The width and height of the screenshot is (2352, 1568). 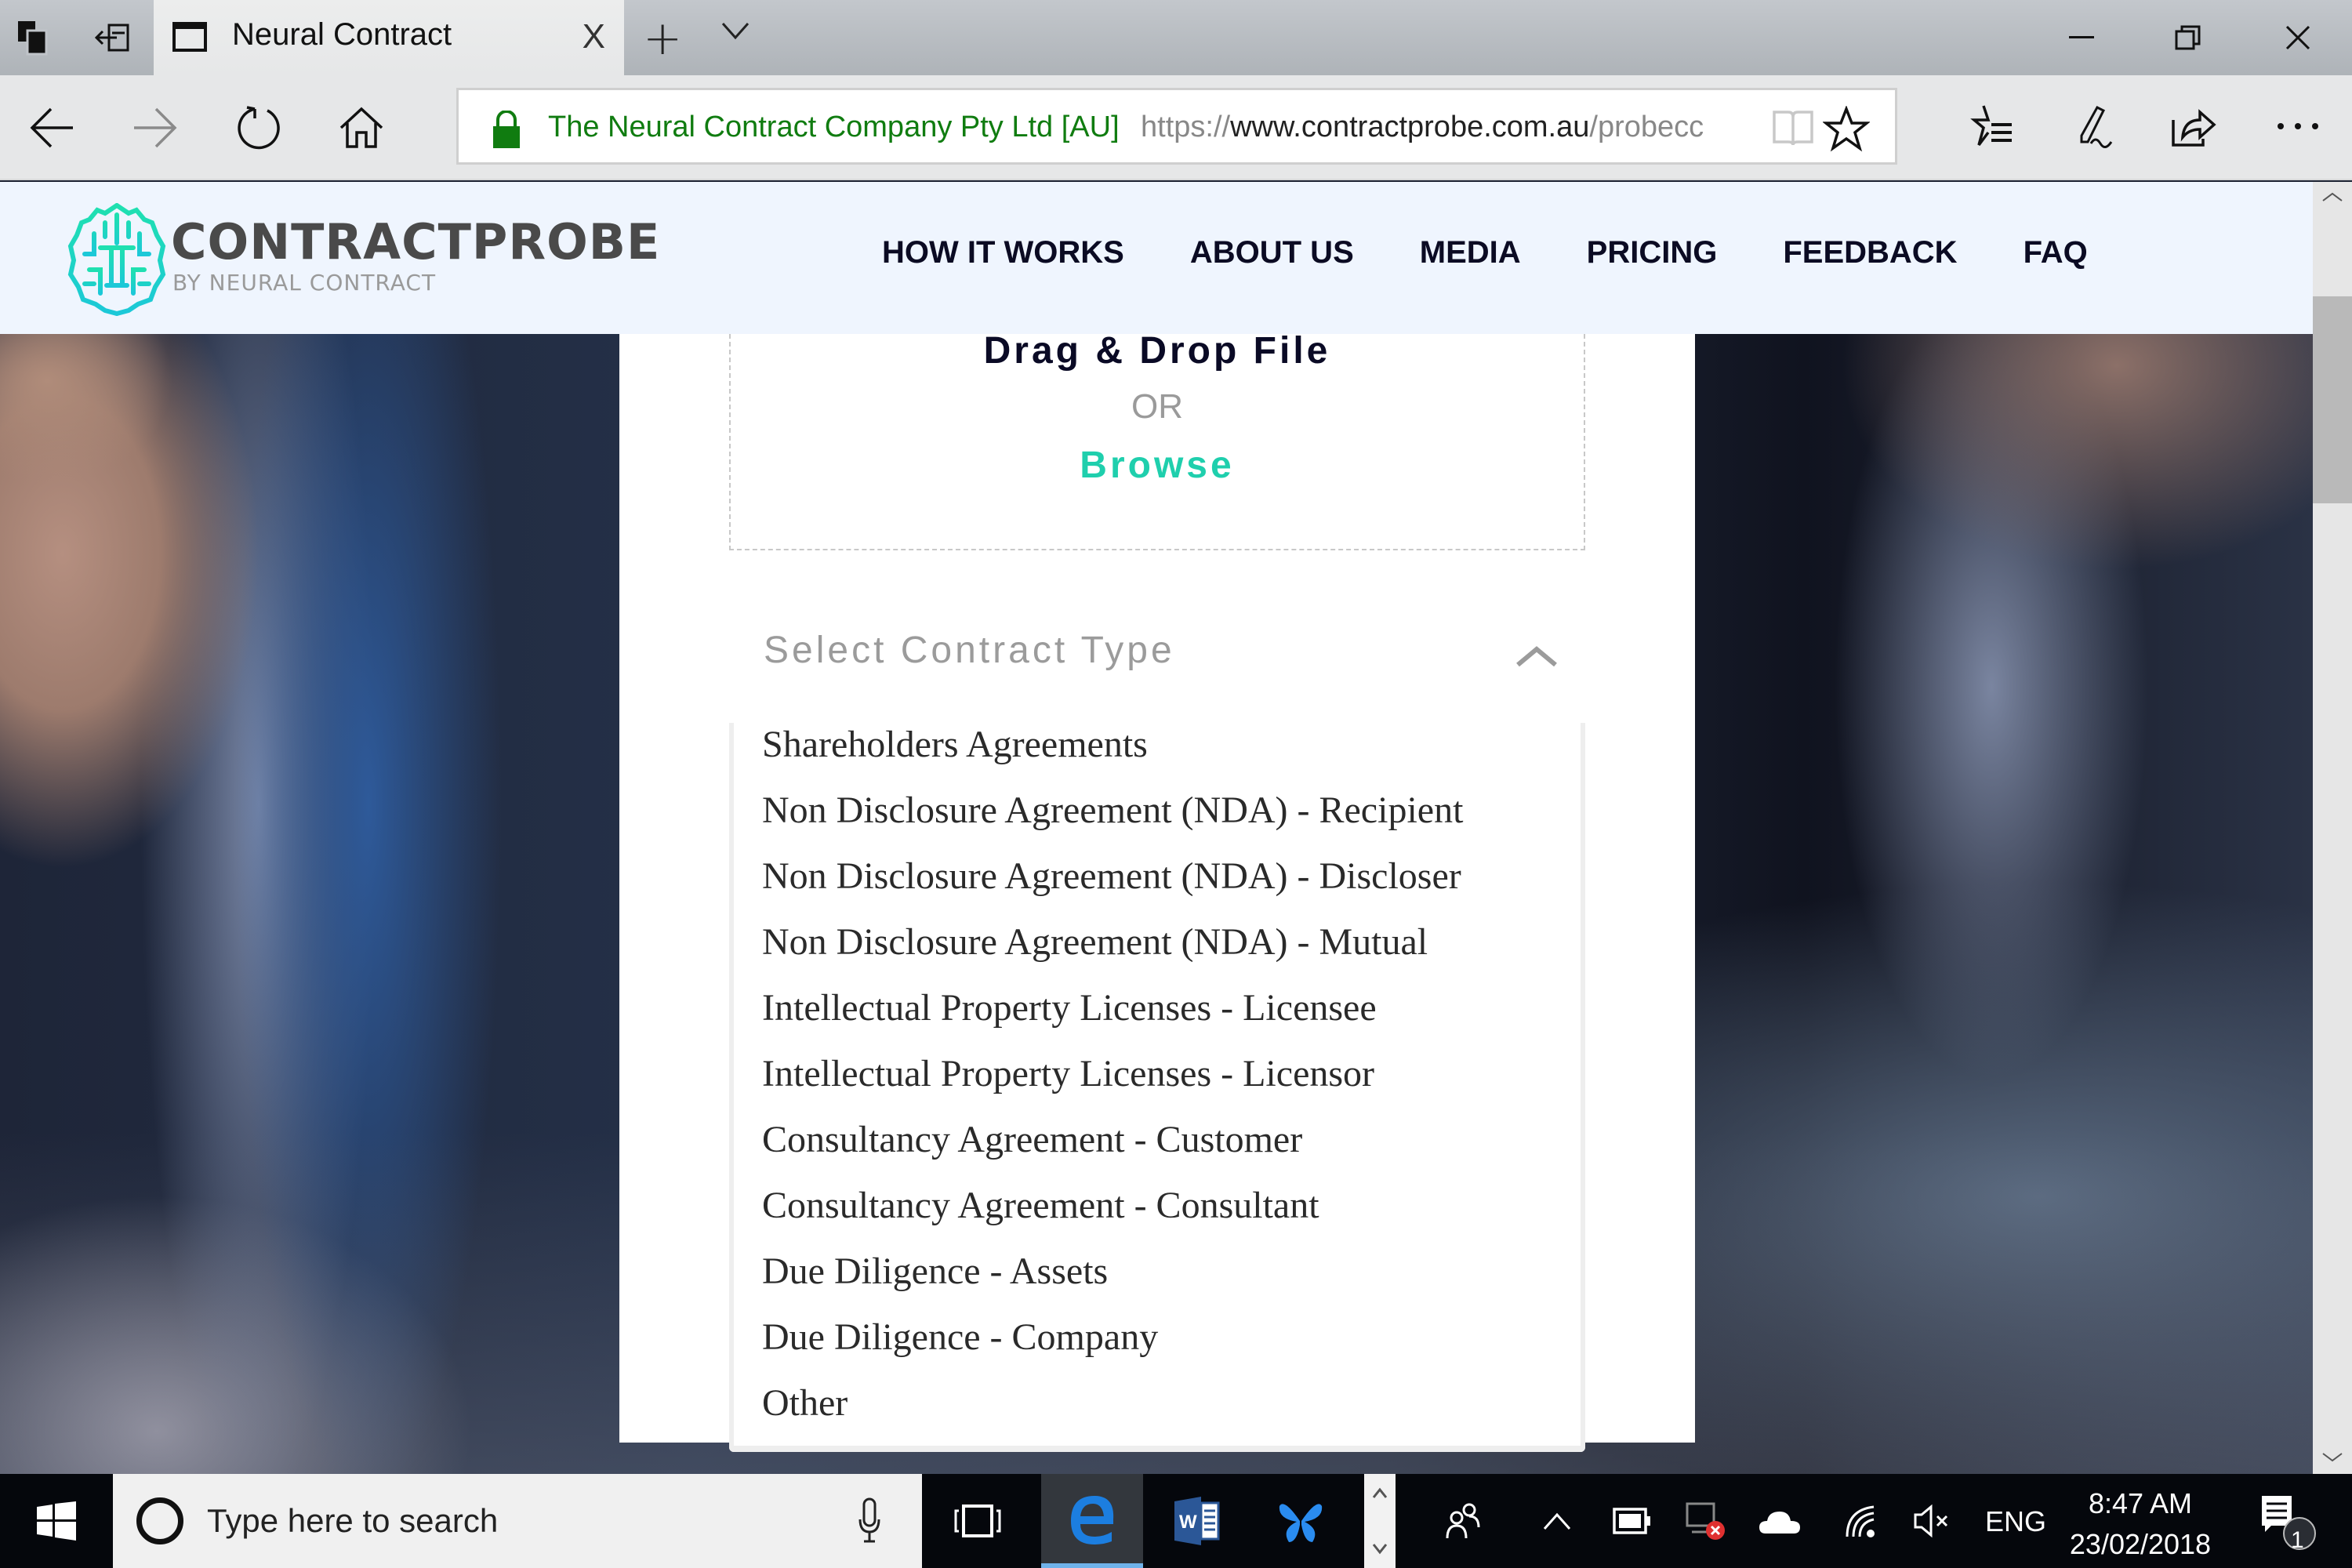 I want to click on tab-list-chevron-icon, so click(x=735, y=29).